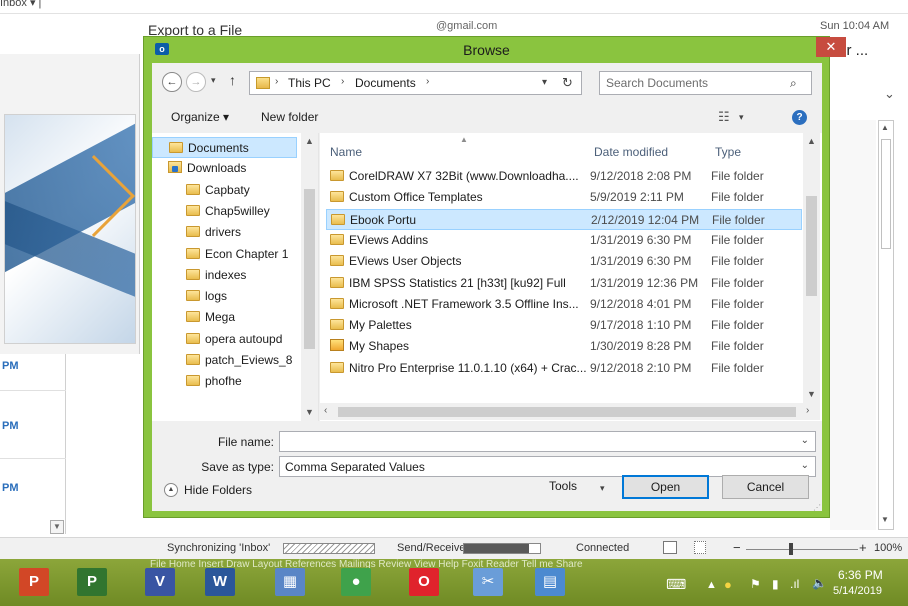 The width and height of the screenshot is (908, 606). I want to click on hide-folders-button: Hide Folders, so click(218, 490).